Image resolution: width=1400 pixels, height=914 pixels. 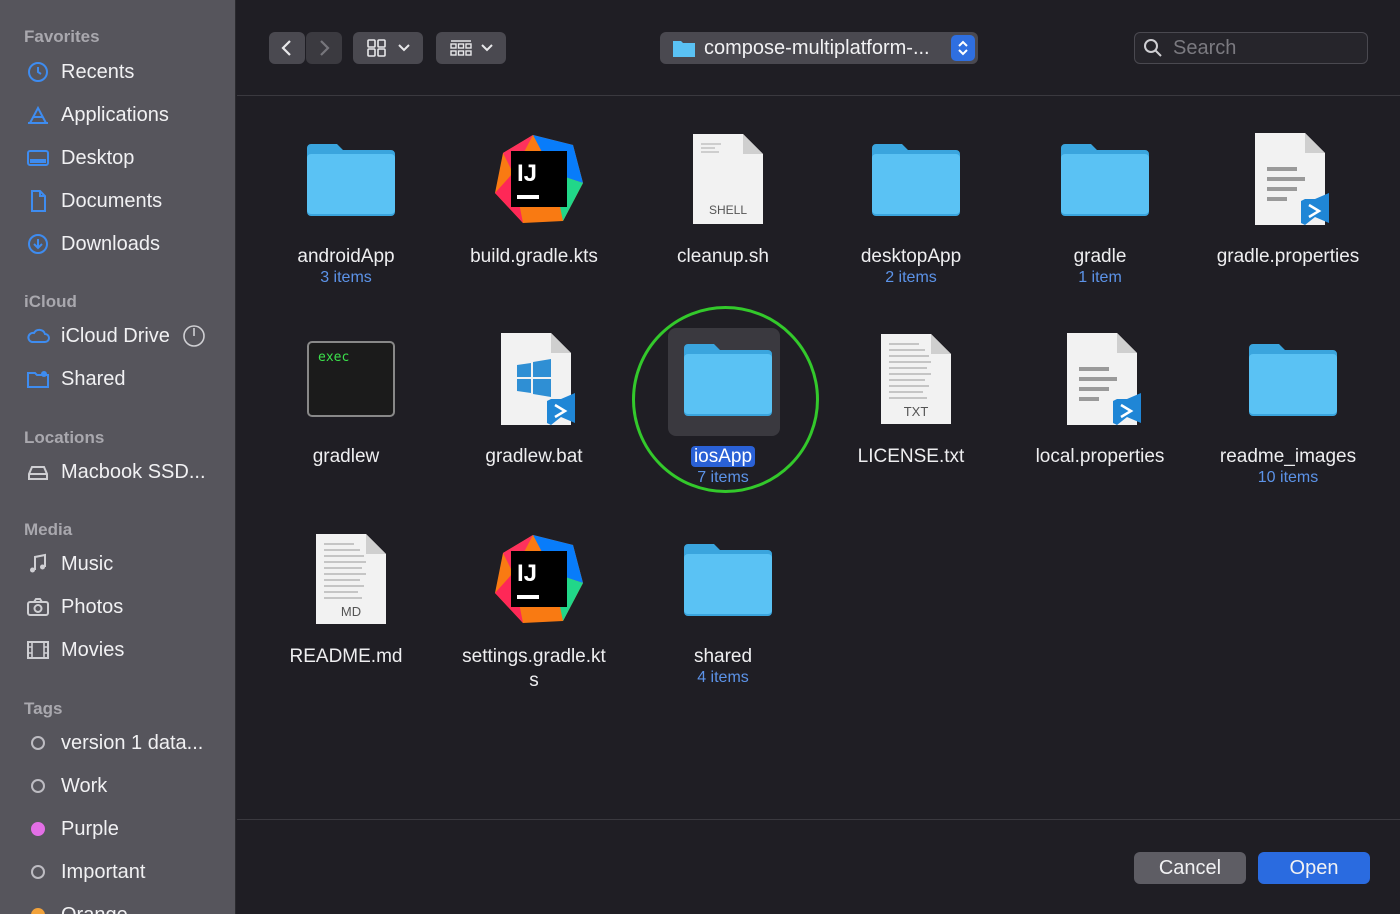 What do you see at coordinates (43, 708) in the screenshot?
I see `sidebar-section-tags: Tags` at bounding box center [43, 708].